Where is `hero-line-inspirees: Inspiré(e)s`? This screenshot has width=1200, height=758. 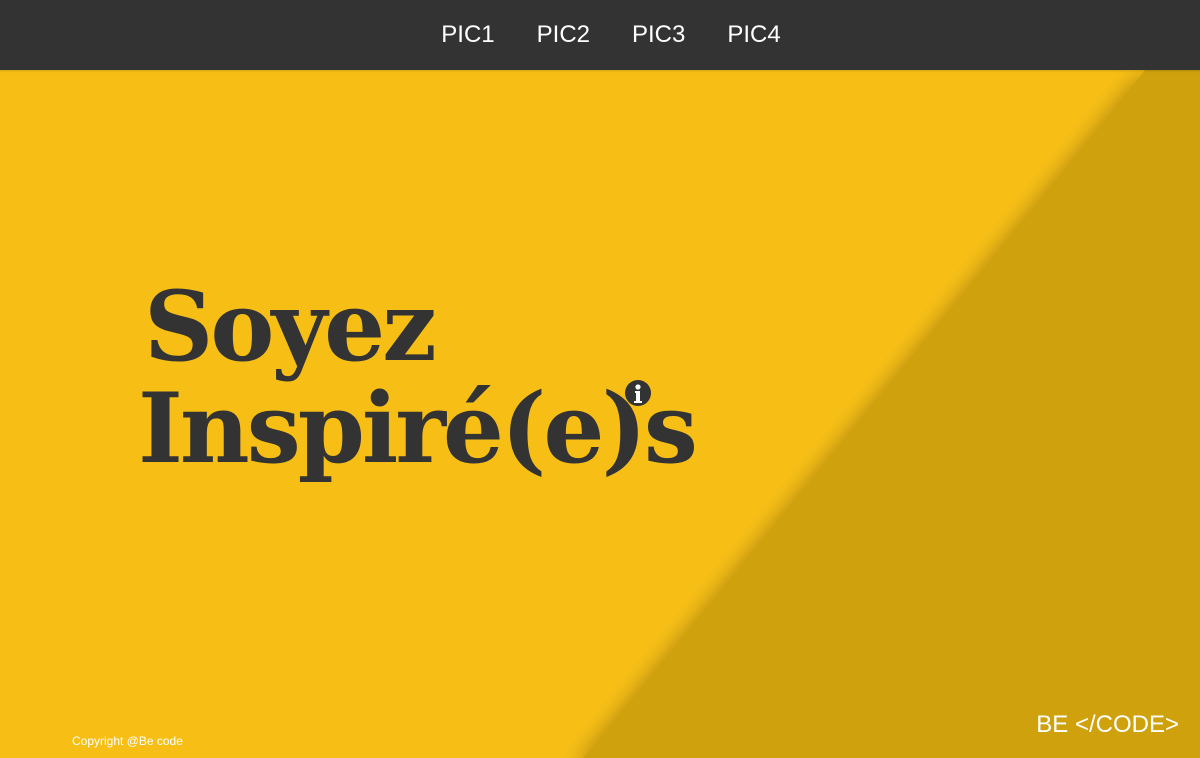 hero-line-inspirees: Inspiré(e)s is located at coordinates (418, 429).